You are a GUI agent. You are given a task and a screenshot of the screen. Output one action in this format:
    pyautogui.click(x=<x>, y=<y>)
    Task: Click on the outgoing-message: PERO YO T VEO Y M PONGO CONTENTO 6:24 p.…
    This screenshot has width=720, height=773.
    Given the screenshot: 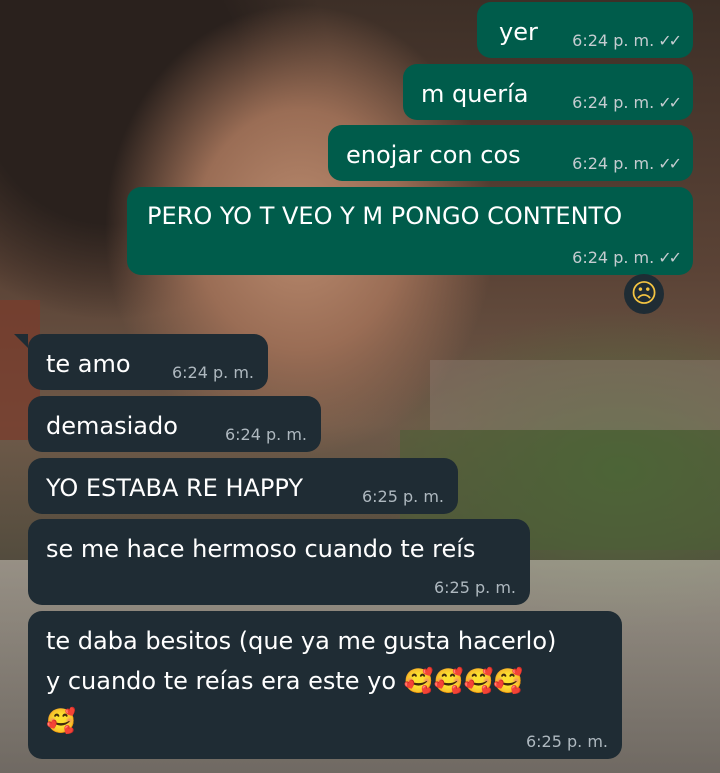 What is the action you would take?
    pyautogui.click(x=410, y=231)
    